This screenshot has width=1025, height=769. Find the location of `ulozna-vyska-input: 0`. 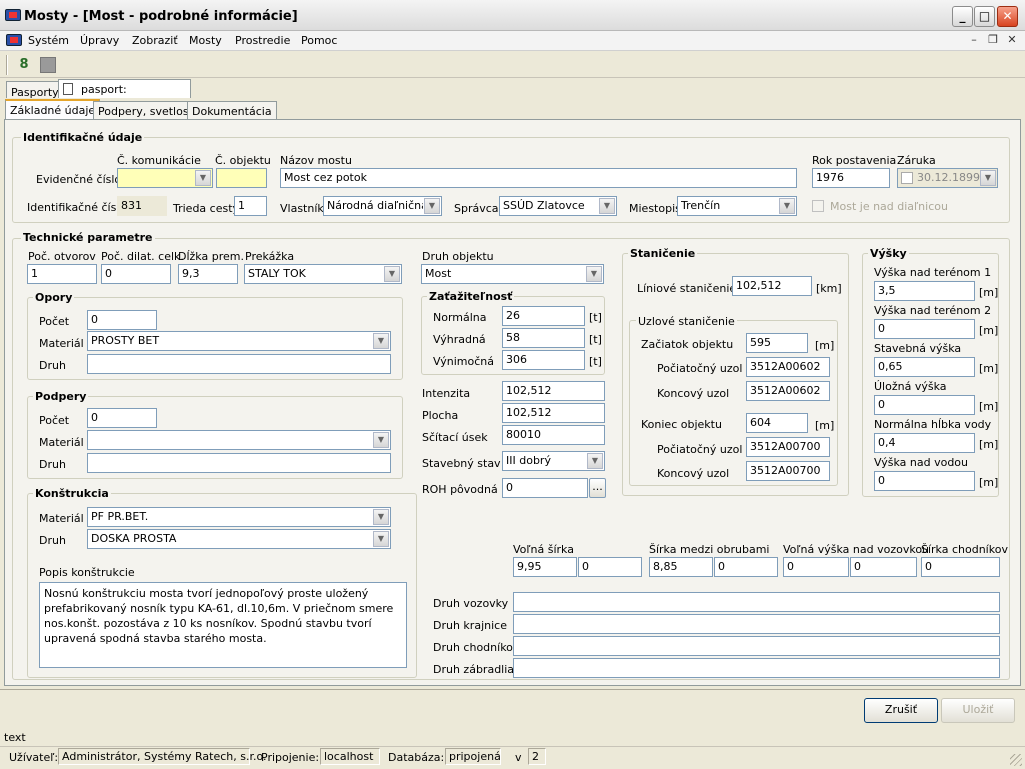

ulozna-vyska-input: 0 is located at coordinates (924, 405).